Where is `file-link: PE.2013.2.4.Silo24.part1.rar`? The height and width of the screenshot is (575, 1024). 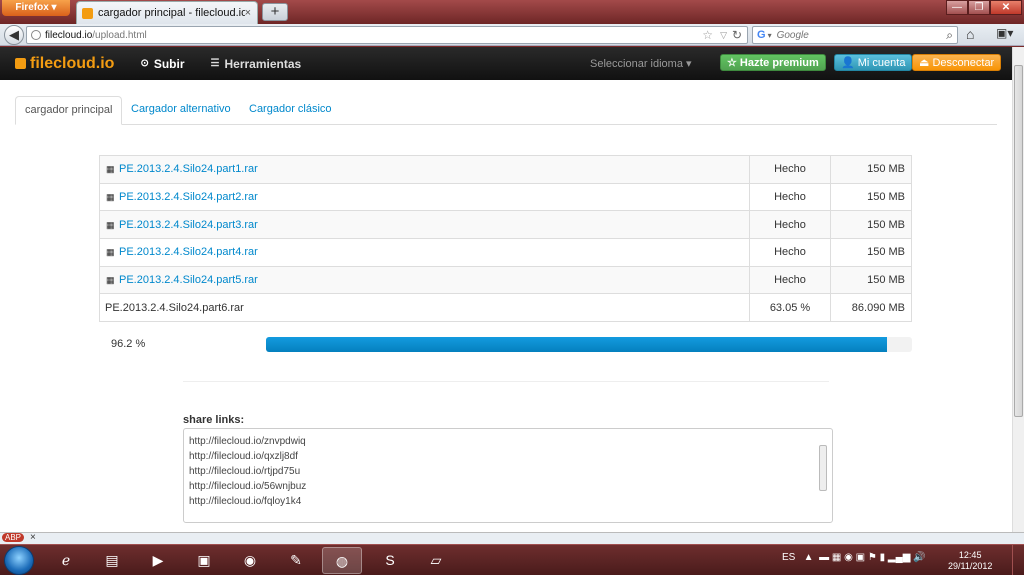 file-link: PE.2013.2.4.Silo24.part1.rar is located at coordinates (188, 169).